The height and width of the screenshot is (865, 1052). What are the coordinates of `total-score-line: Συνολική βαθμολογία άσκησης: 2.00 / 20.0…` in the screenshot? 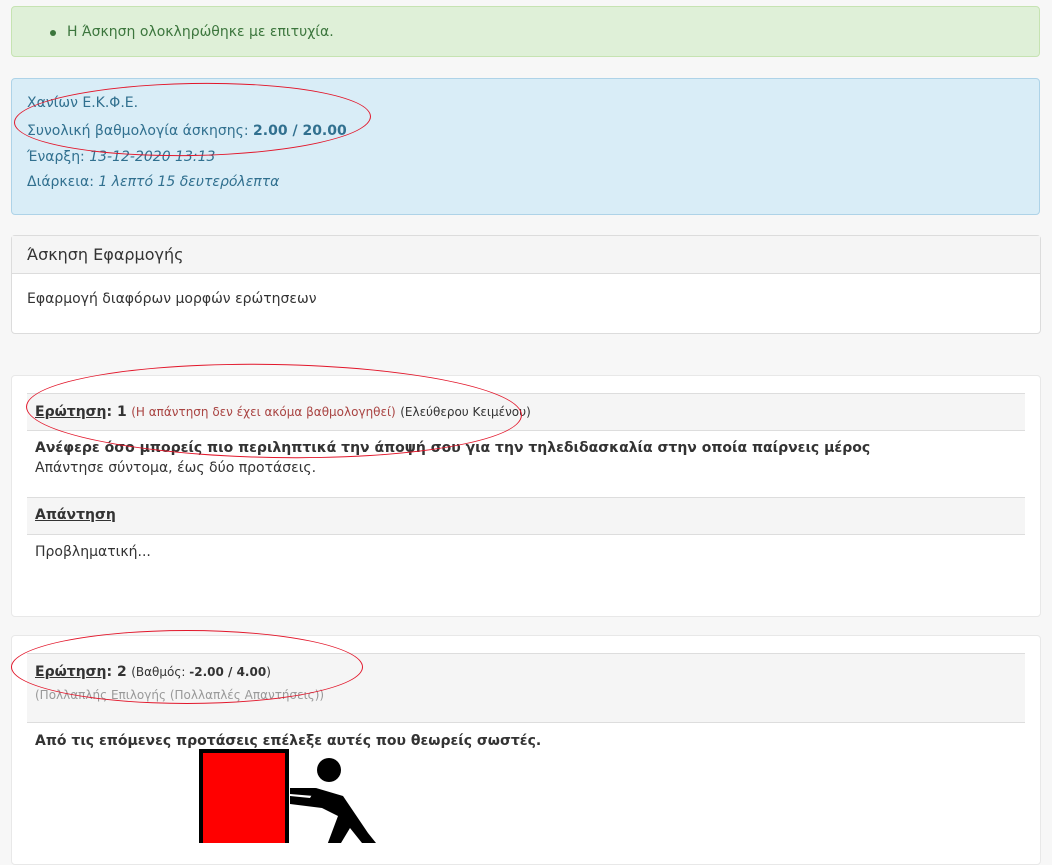 It's located at (187, 131).